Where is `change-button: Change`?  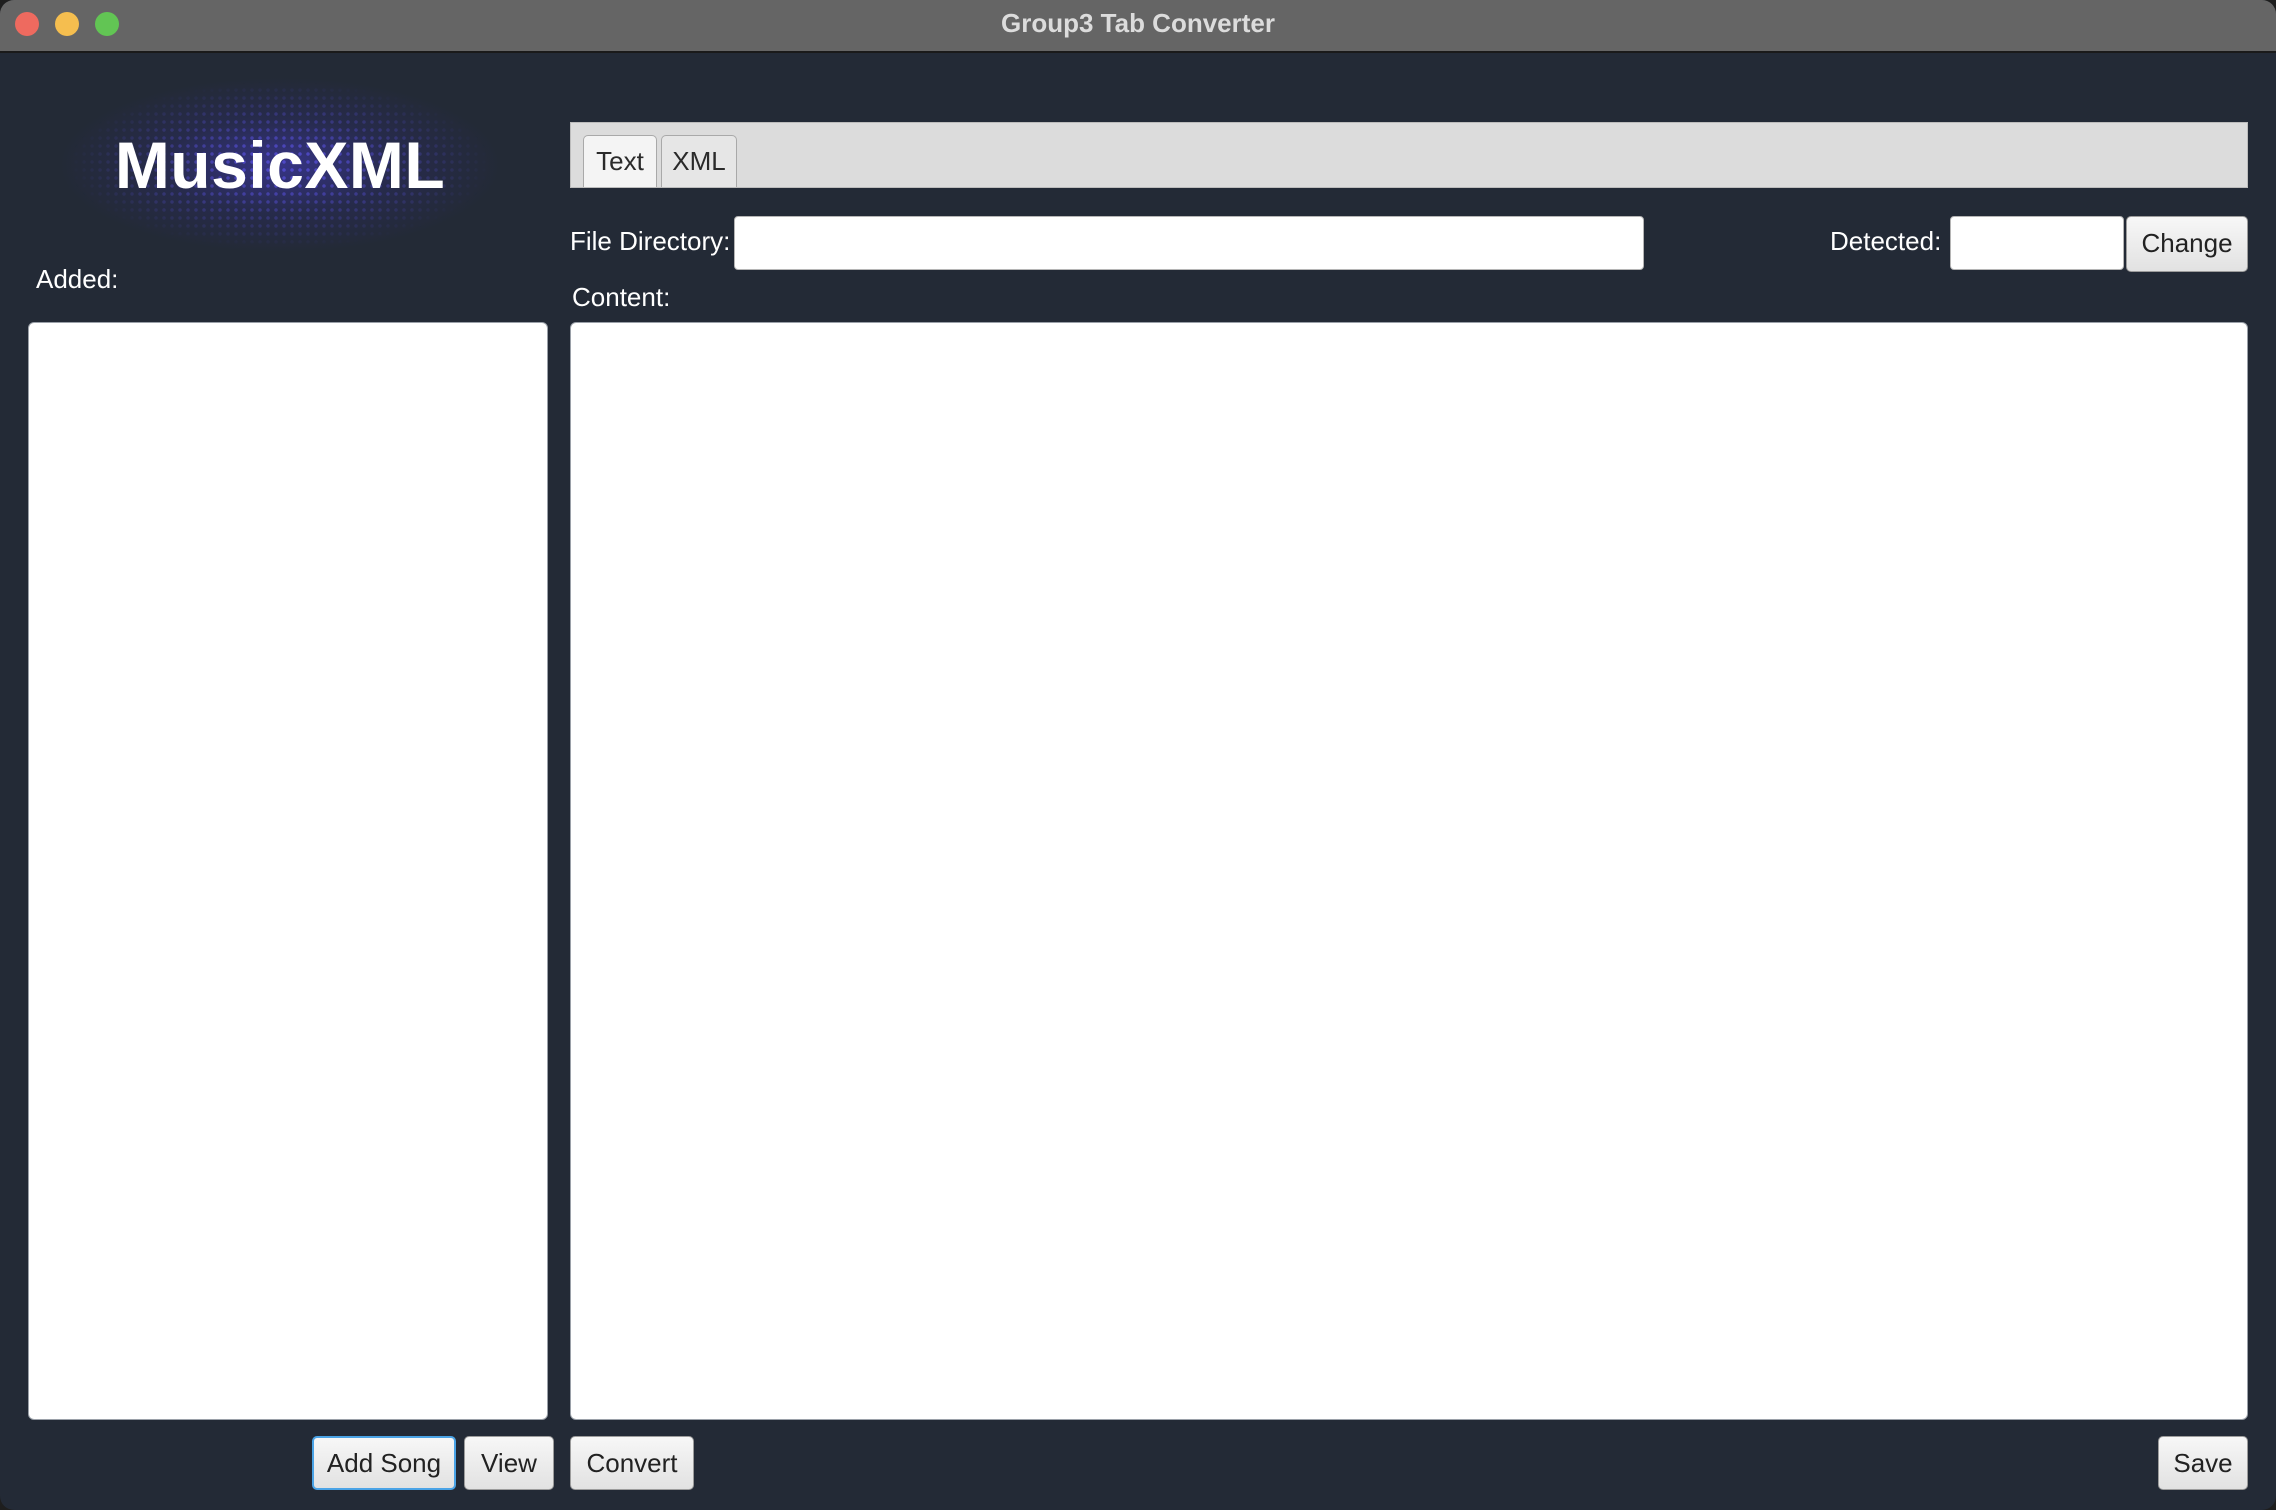
change-button: Change is located at coordinates (2187, 244).